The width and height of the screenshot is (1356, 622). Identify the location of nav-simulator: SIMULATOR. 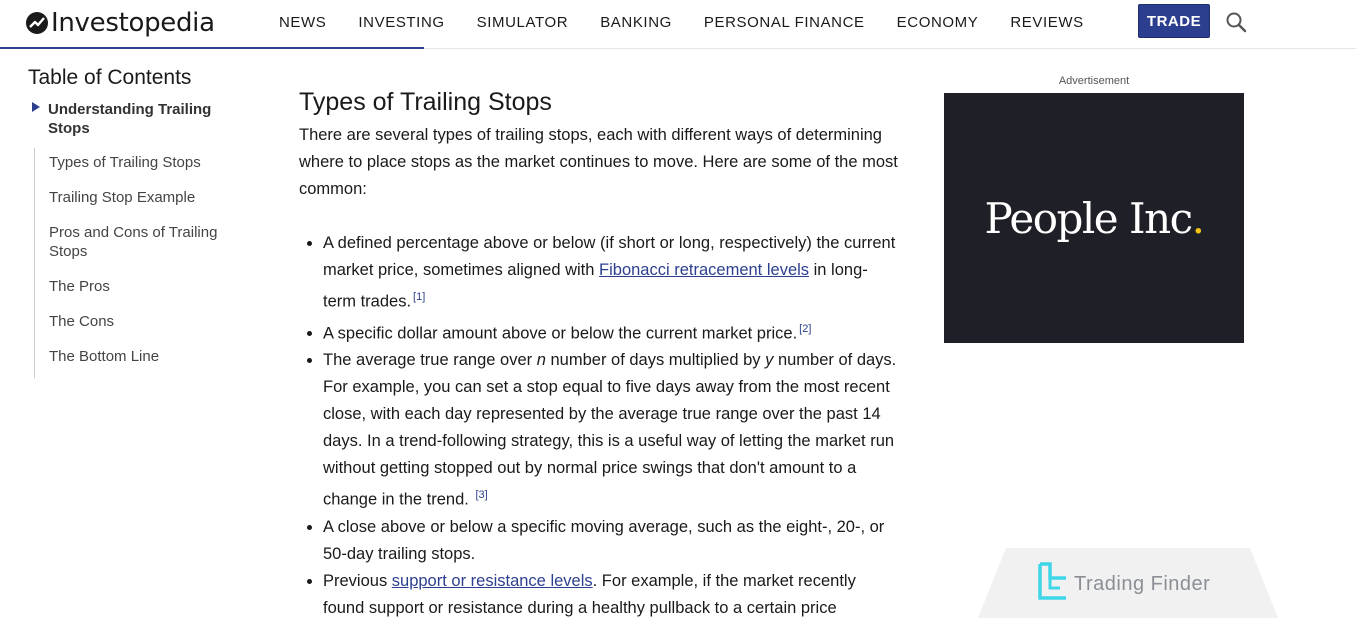
(523, 22).